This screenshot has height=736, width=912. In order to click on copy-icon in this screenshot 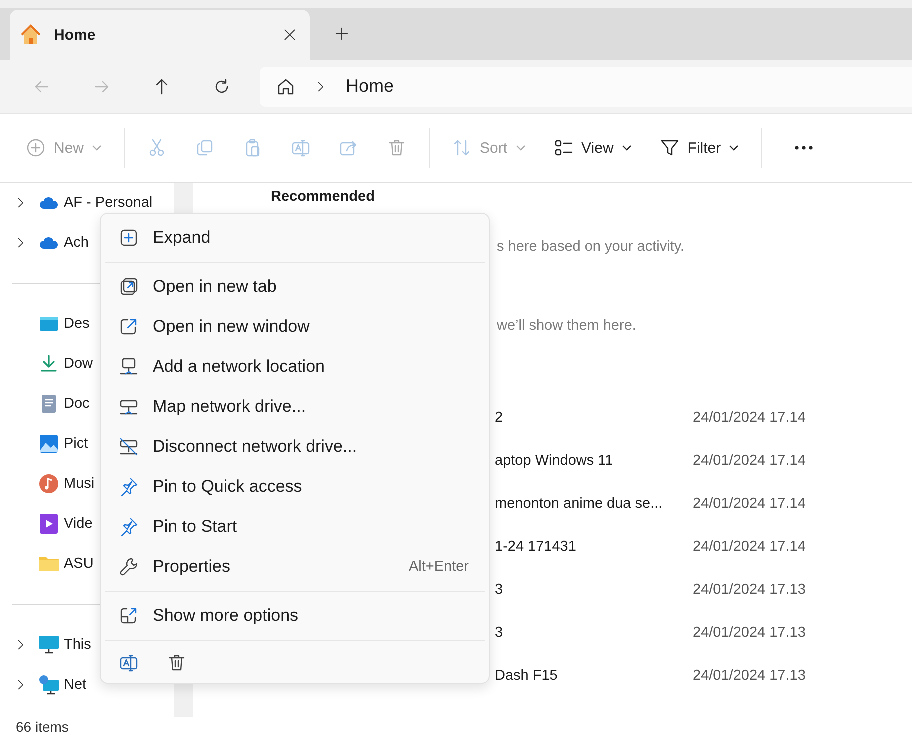, I will do `click(205, 148)`.